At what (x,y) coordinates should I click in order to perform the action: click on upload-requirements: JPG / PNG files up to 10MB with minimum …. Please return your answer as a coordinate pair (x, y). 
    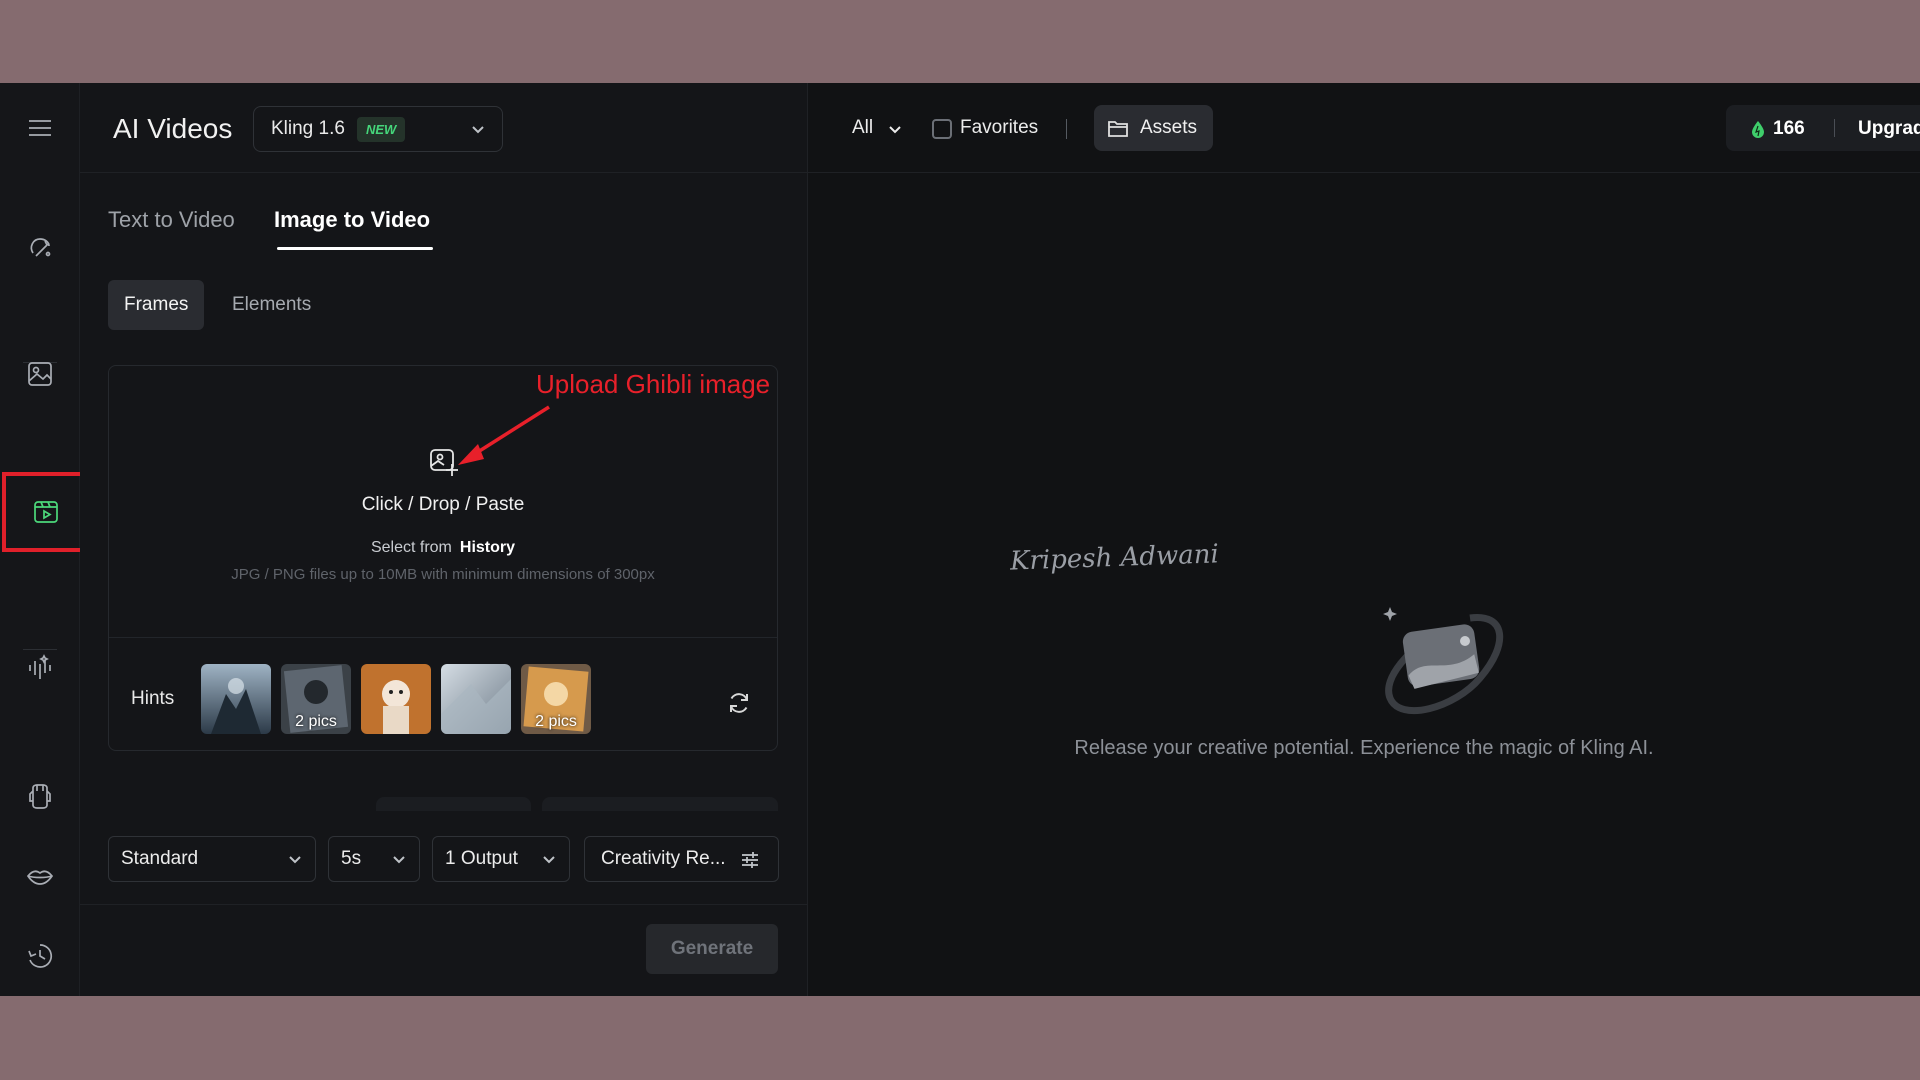
    Looking at the image, I should click on (443, 574).